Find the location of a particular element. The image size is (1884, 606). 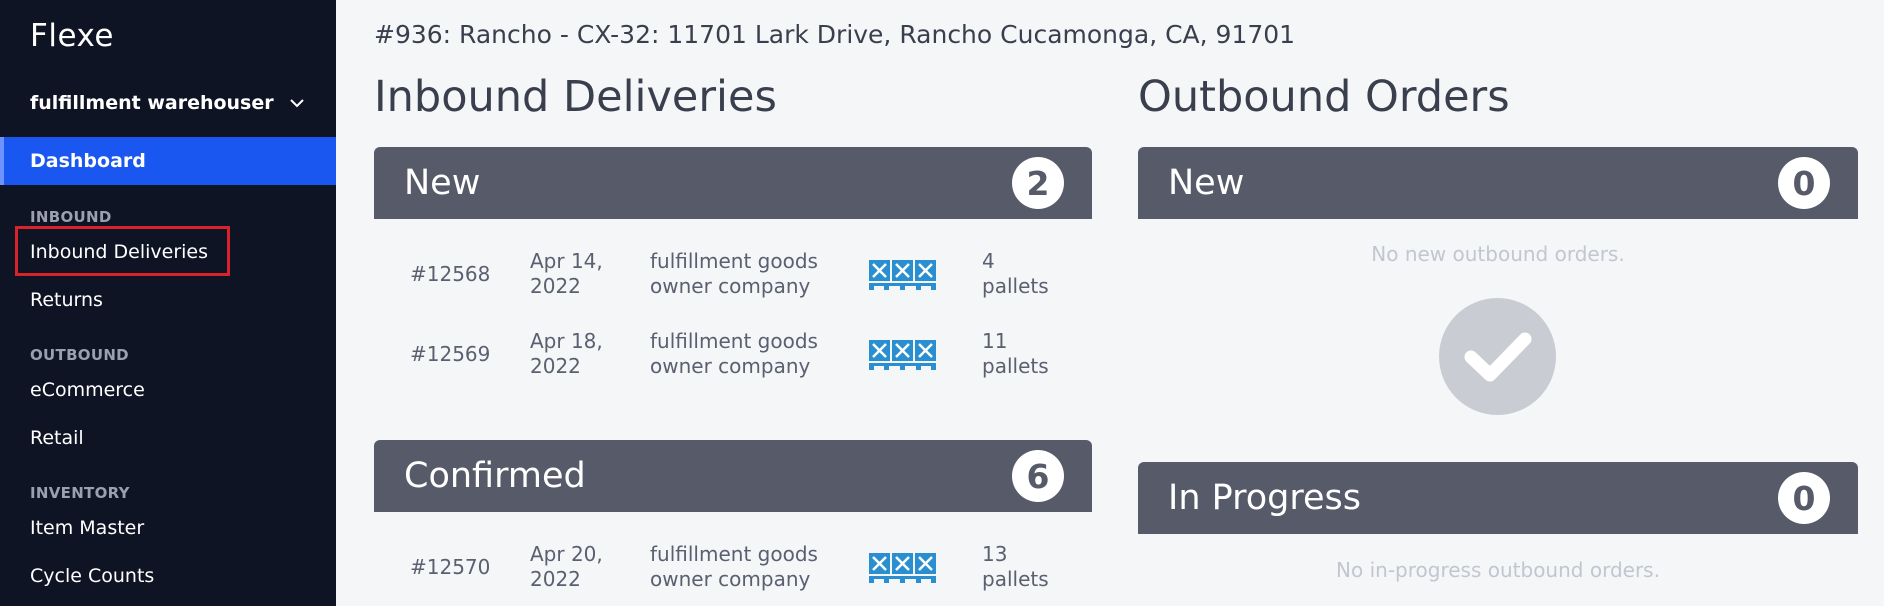

pallet-count: 11 pallets is located at coordinates (1015, 353).